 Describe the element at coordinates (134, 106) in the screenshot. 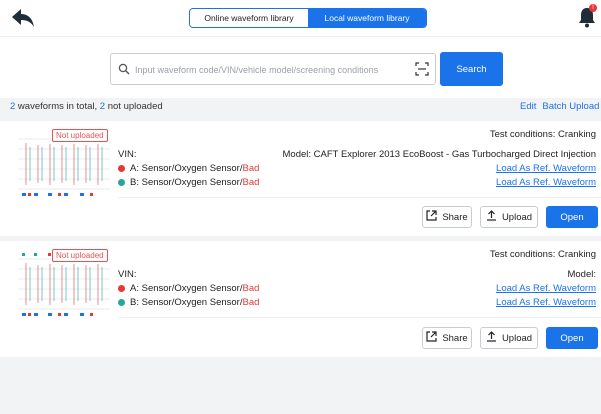

I see `not-uploaded-suffix: not uploaded` at that location.